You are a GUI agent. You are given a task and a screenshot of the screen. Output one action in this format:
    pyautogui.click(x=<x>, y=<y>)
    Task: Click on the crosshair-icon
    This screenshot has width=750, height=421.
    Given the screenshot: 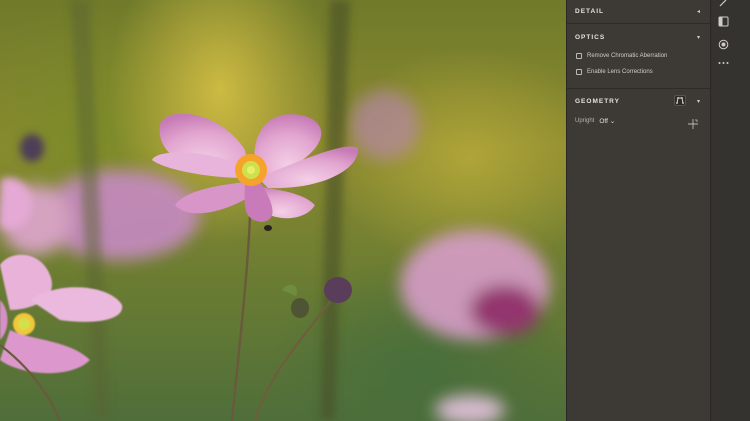 What is the action you would take?
    pyautogui.click(x=693, y=124)
    